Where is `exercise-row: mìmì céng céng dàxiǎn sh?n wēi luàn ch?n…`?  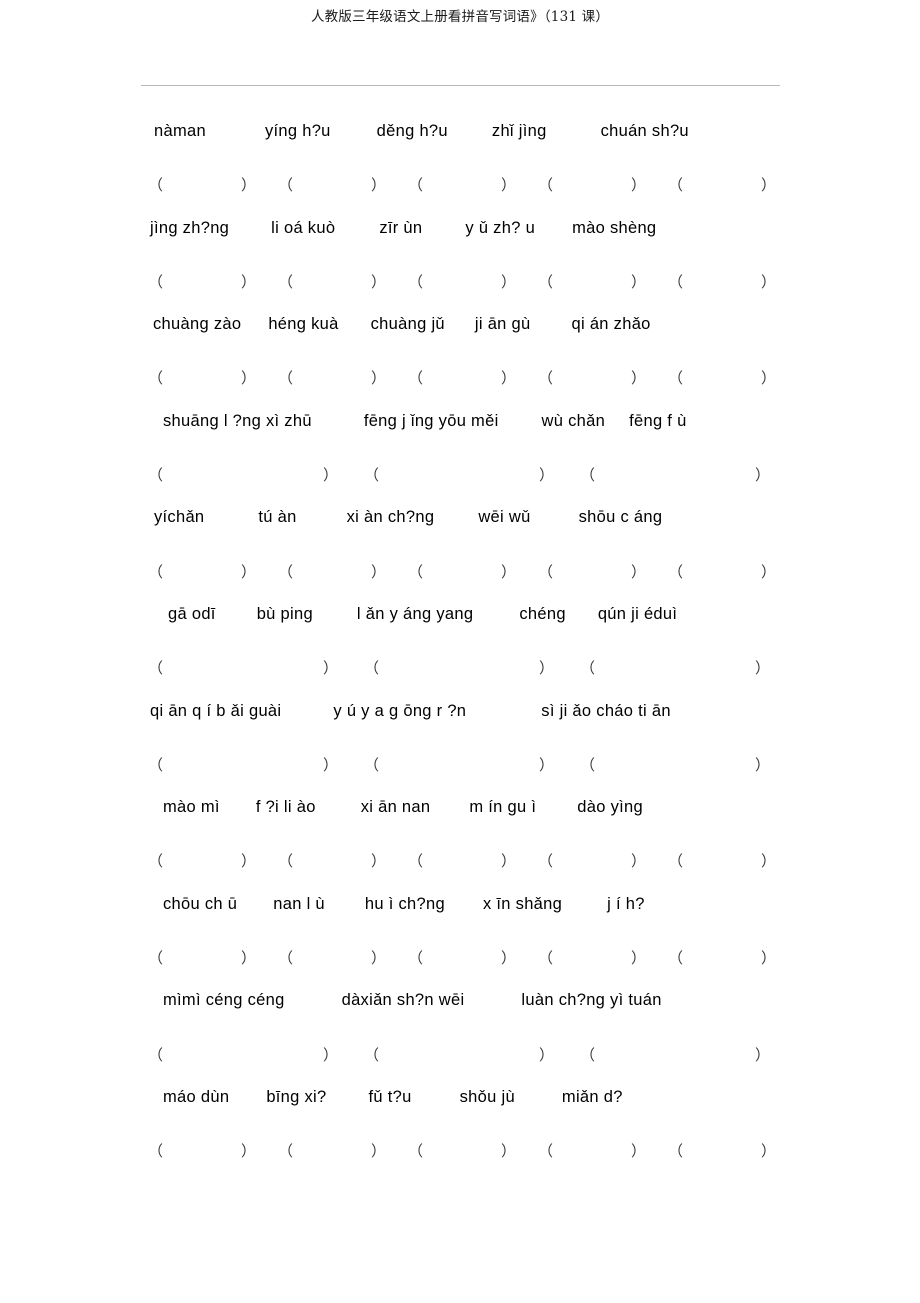
exercise-row: mìmì céng céng dàxiǎn sh?n wēi luàn ch?n… is located at coordinates (471, 1013).